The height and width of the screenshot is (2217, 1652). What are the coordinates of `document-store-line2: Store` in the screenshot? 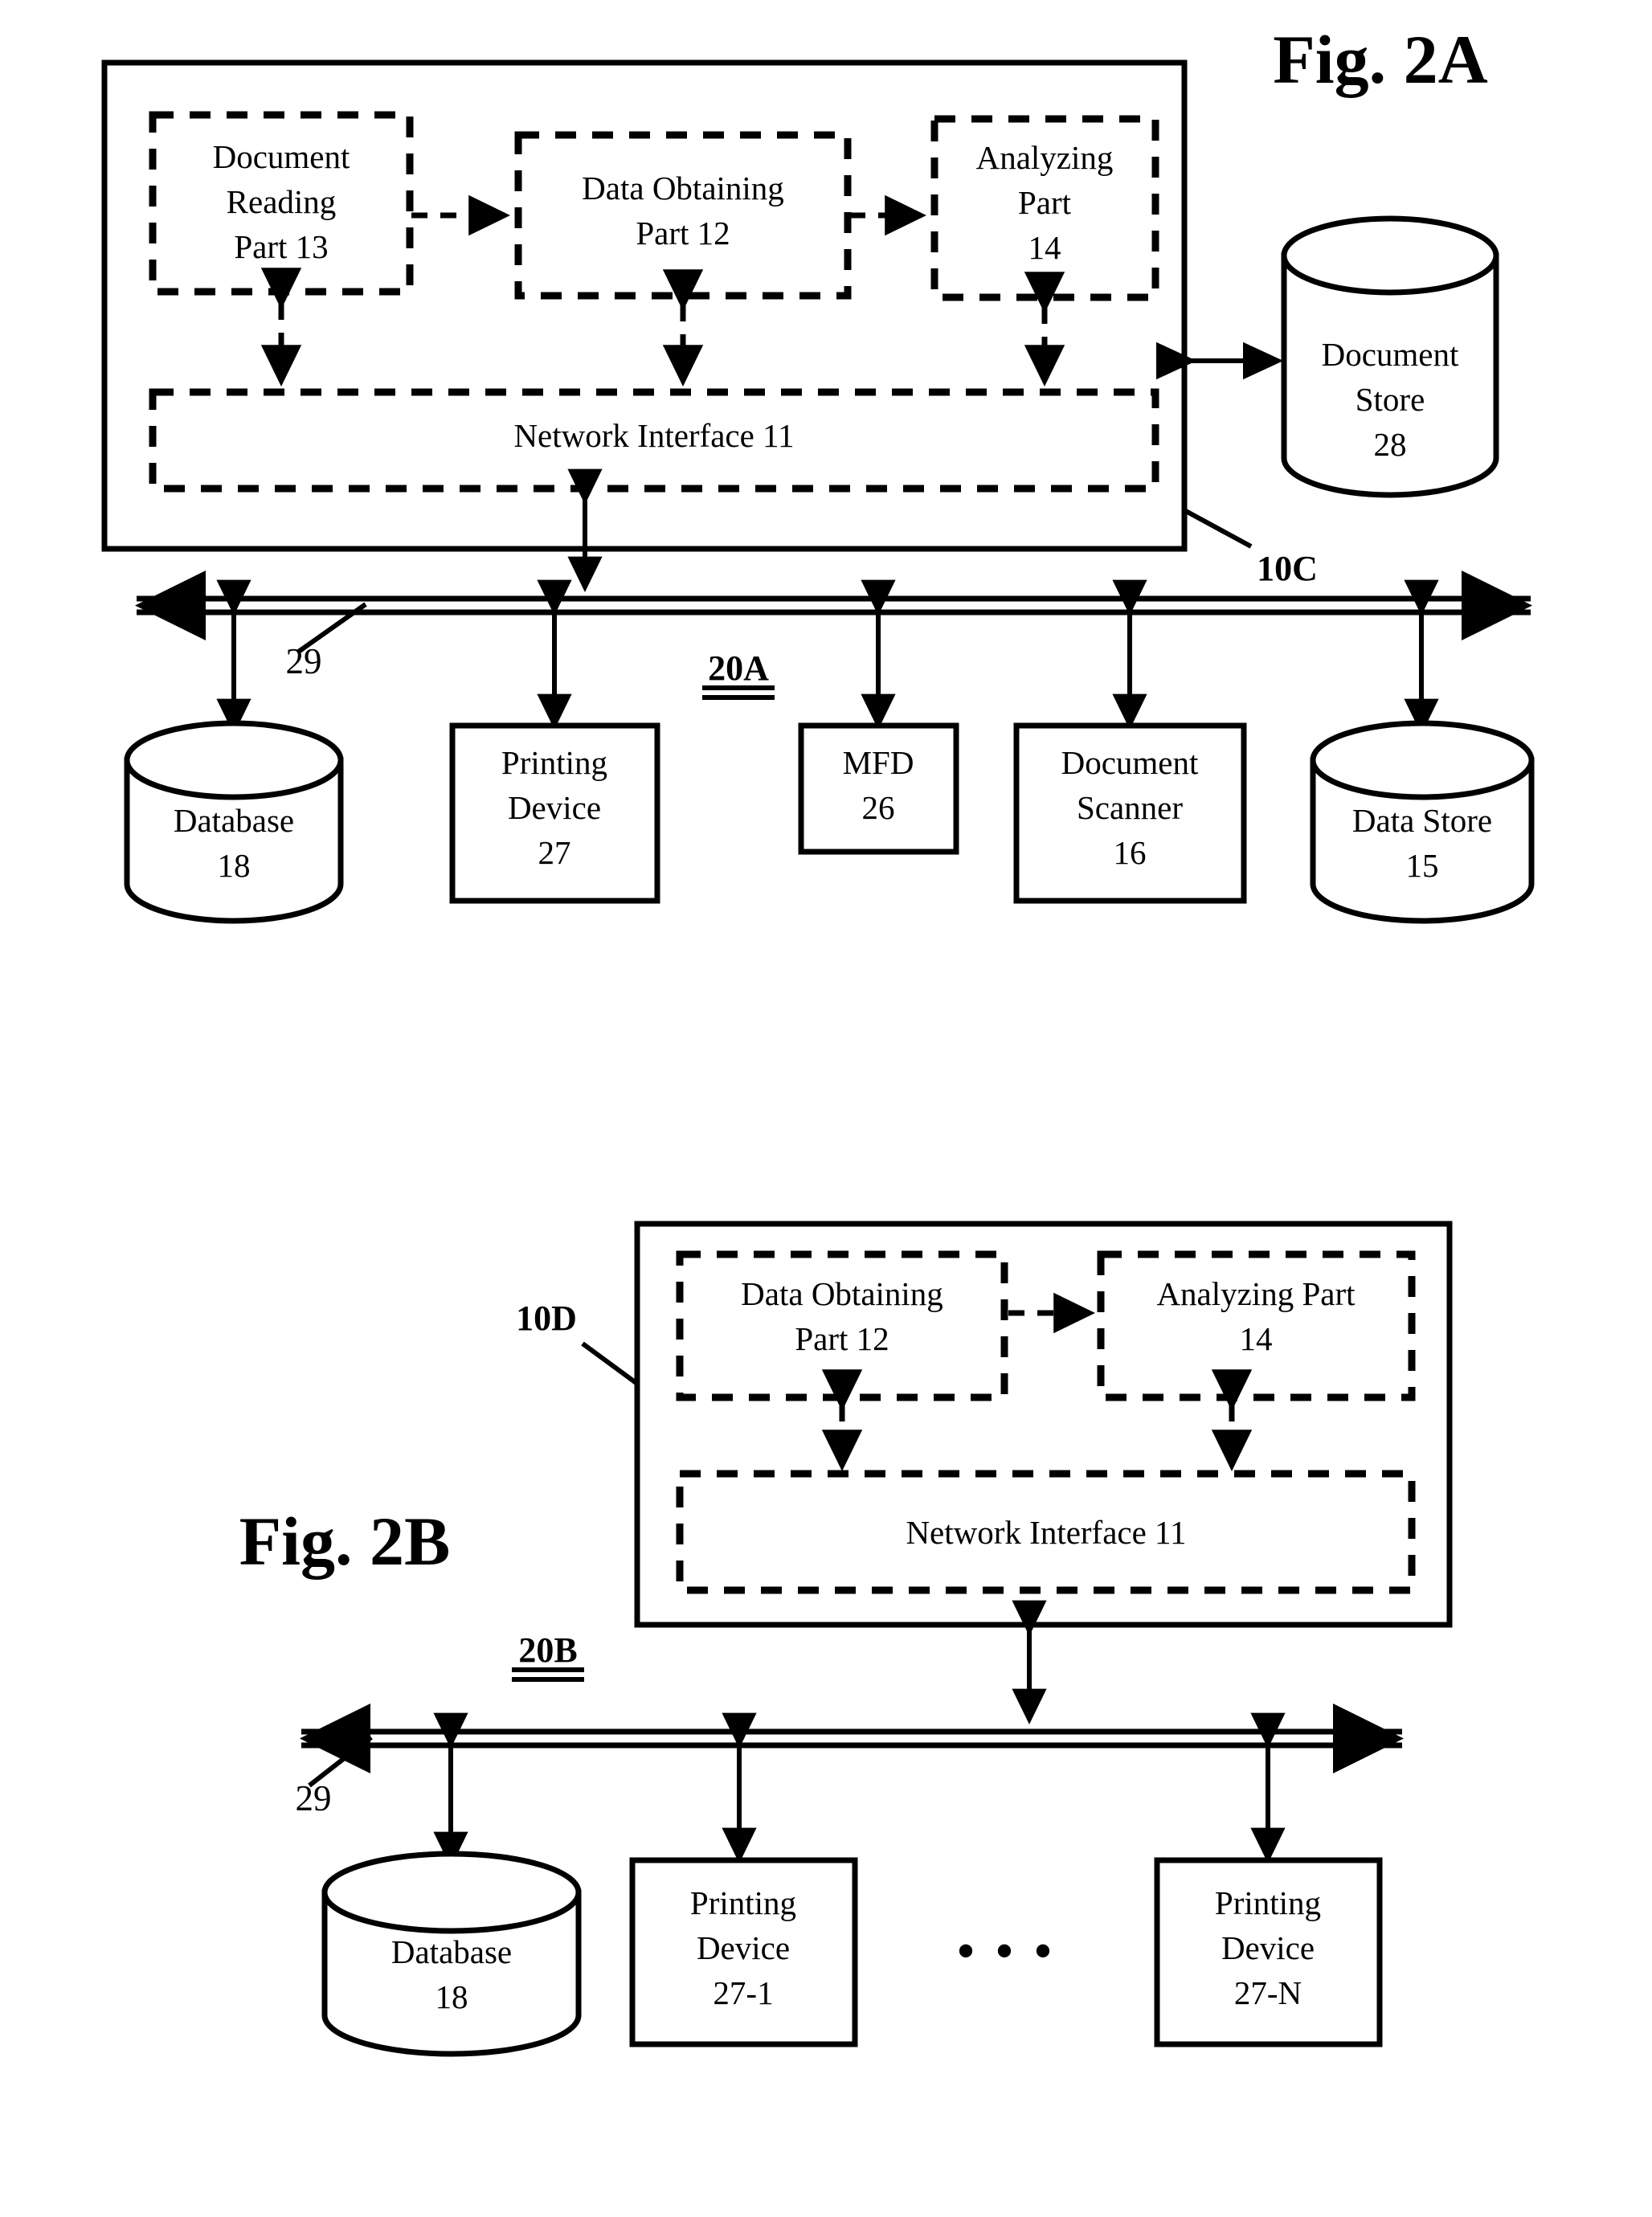 It's located at (1390, 399).